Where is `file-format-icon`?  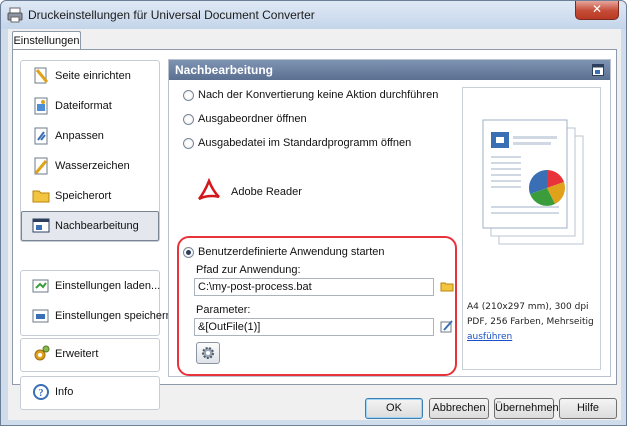 file-format-icon is located at coordinates (41, 106).